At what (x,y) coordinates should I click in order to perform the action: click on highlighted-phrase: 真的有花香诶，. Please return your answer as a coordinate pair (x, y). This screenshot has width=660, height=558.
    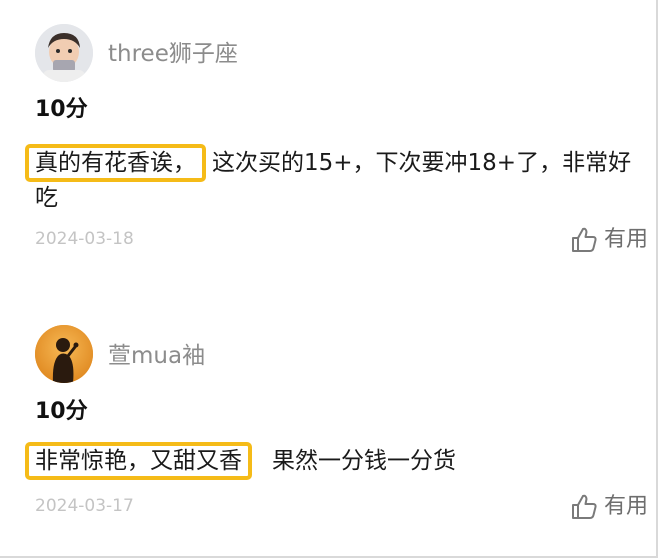
    Looking at the image, I should click on (115, 163).